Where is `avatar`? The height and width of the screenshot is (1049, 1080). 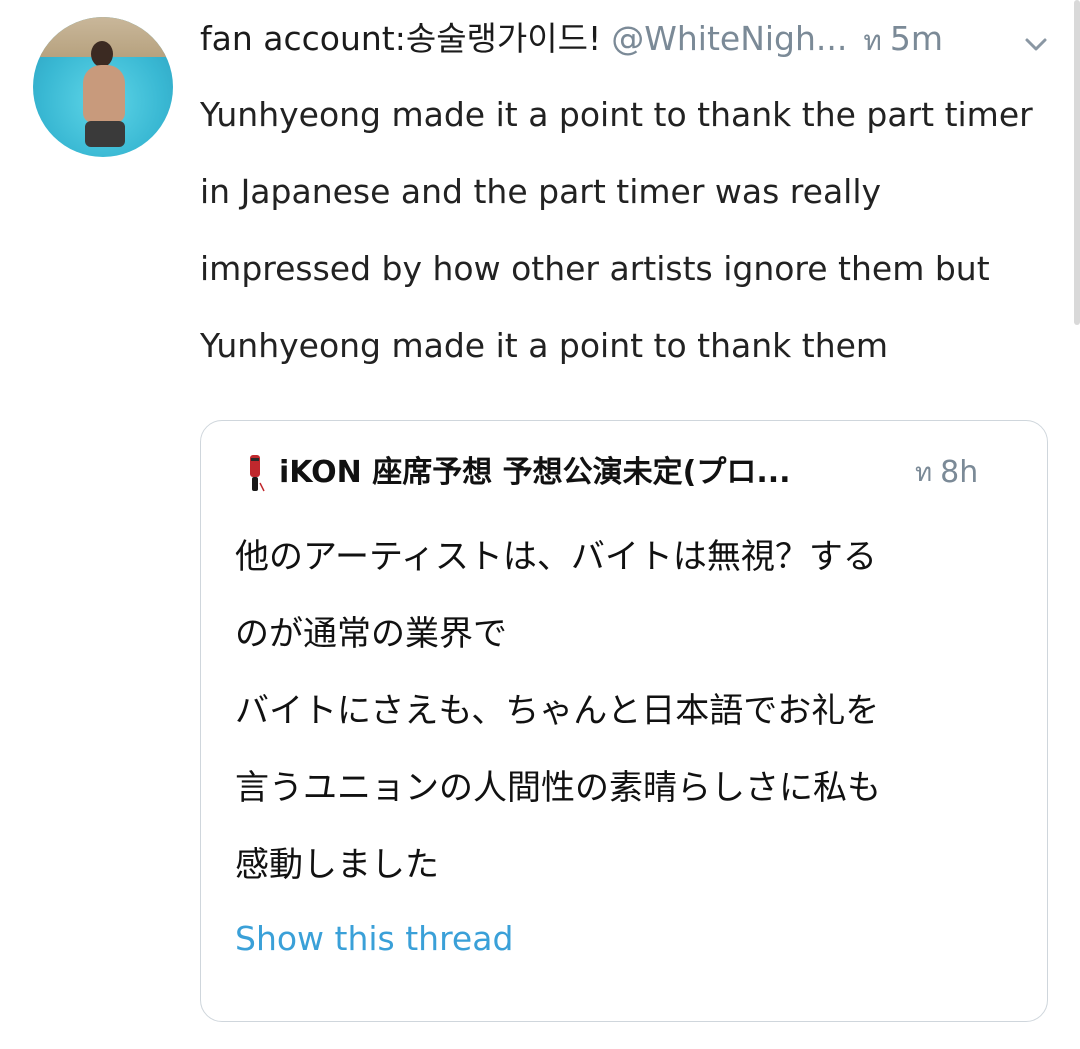 avatar is located at coordinates (103, 87).